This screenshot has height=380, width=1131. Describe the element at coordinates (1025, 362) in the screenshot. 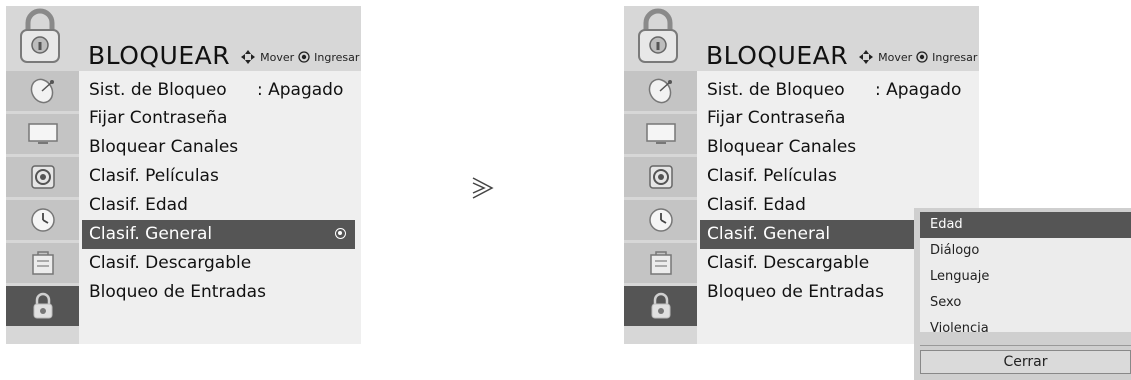

I see `close-button: Cerrar` at that location.